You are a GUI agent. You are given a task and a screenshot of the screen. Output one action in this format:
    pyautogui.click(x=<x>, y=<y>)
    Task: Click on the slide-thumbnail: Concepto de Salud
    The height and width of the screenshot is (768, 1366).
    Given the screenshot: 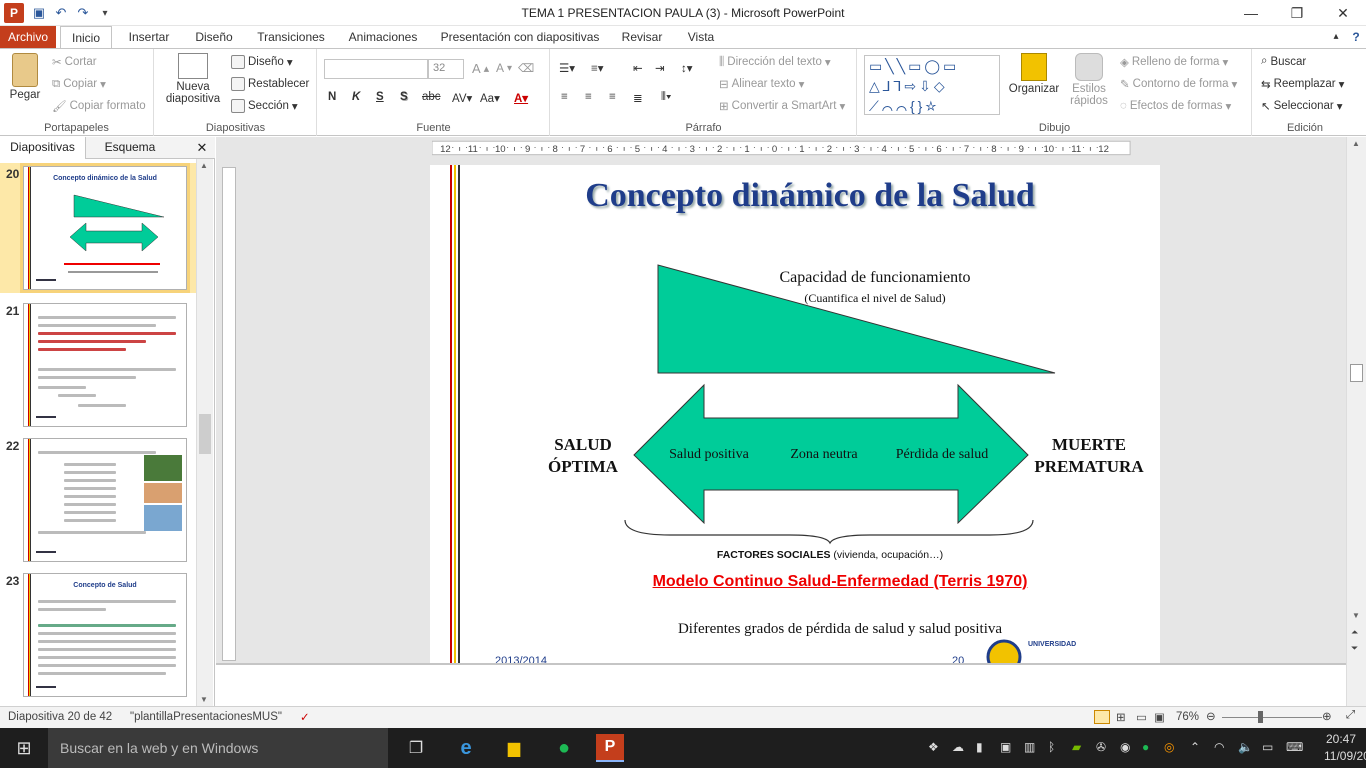 What is the action you would take?
    pyautogui.click(x=105, y=635)
    